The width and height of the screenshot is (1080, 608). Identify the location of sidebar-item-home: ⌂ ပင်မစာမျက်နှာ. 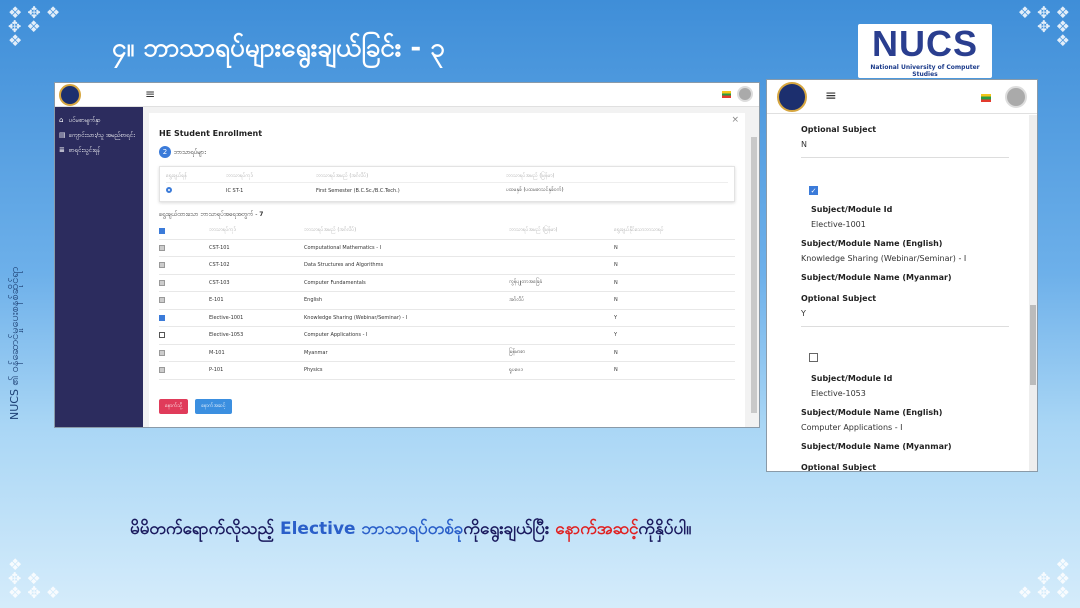
(99, 120).